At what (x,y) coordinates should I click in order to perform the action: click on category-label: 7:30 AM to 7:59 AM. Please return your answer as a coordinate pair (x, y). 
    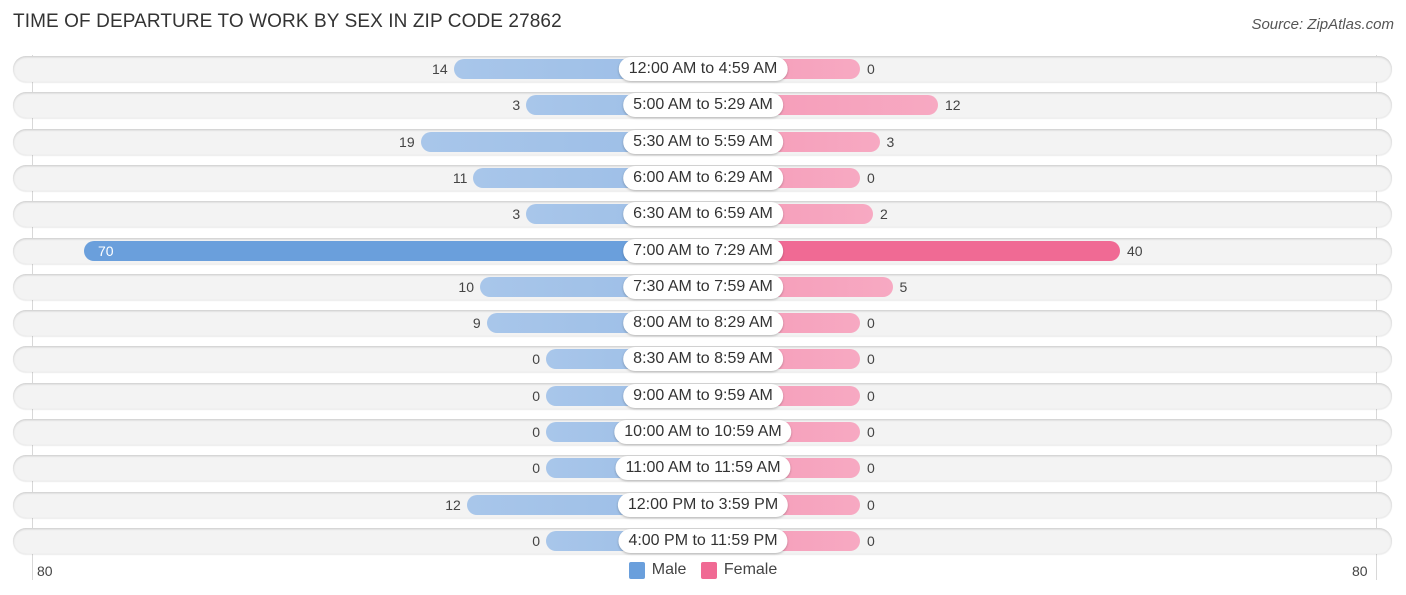
    Looking at the image, I should click on (703, 286).